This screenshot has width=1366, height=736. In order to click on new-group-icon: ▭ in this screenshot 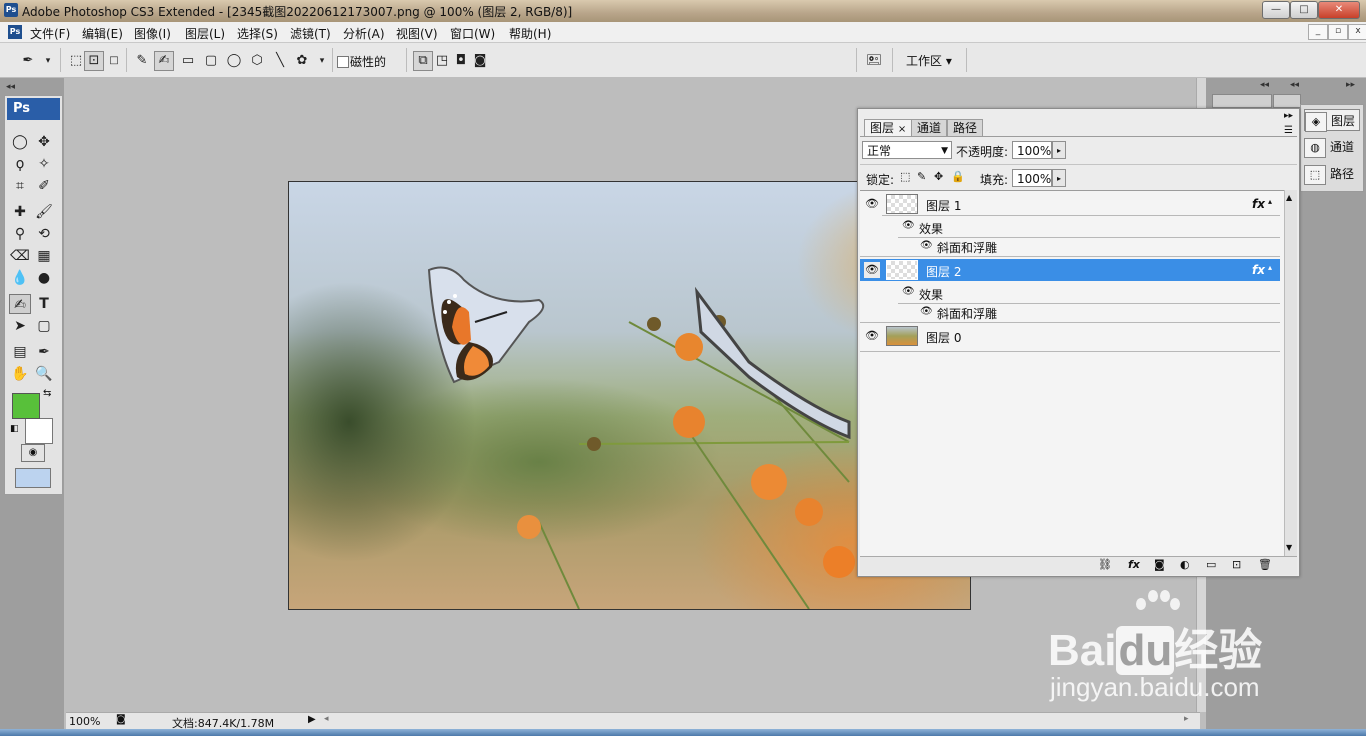, I will do `click(1211, 564)`.